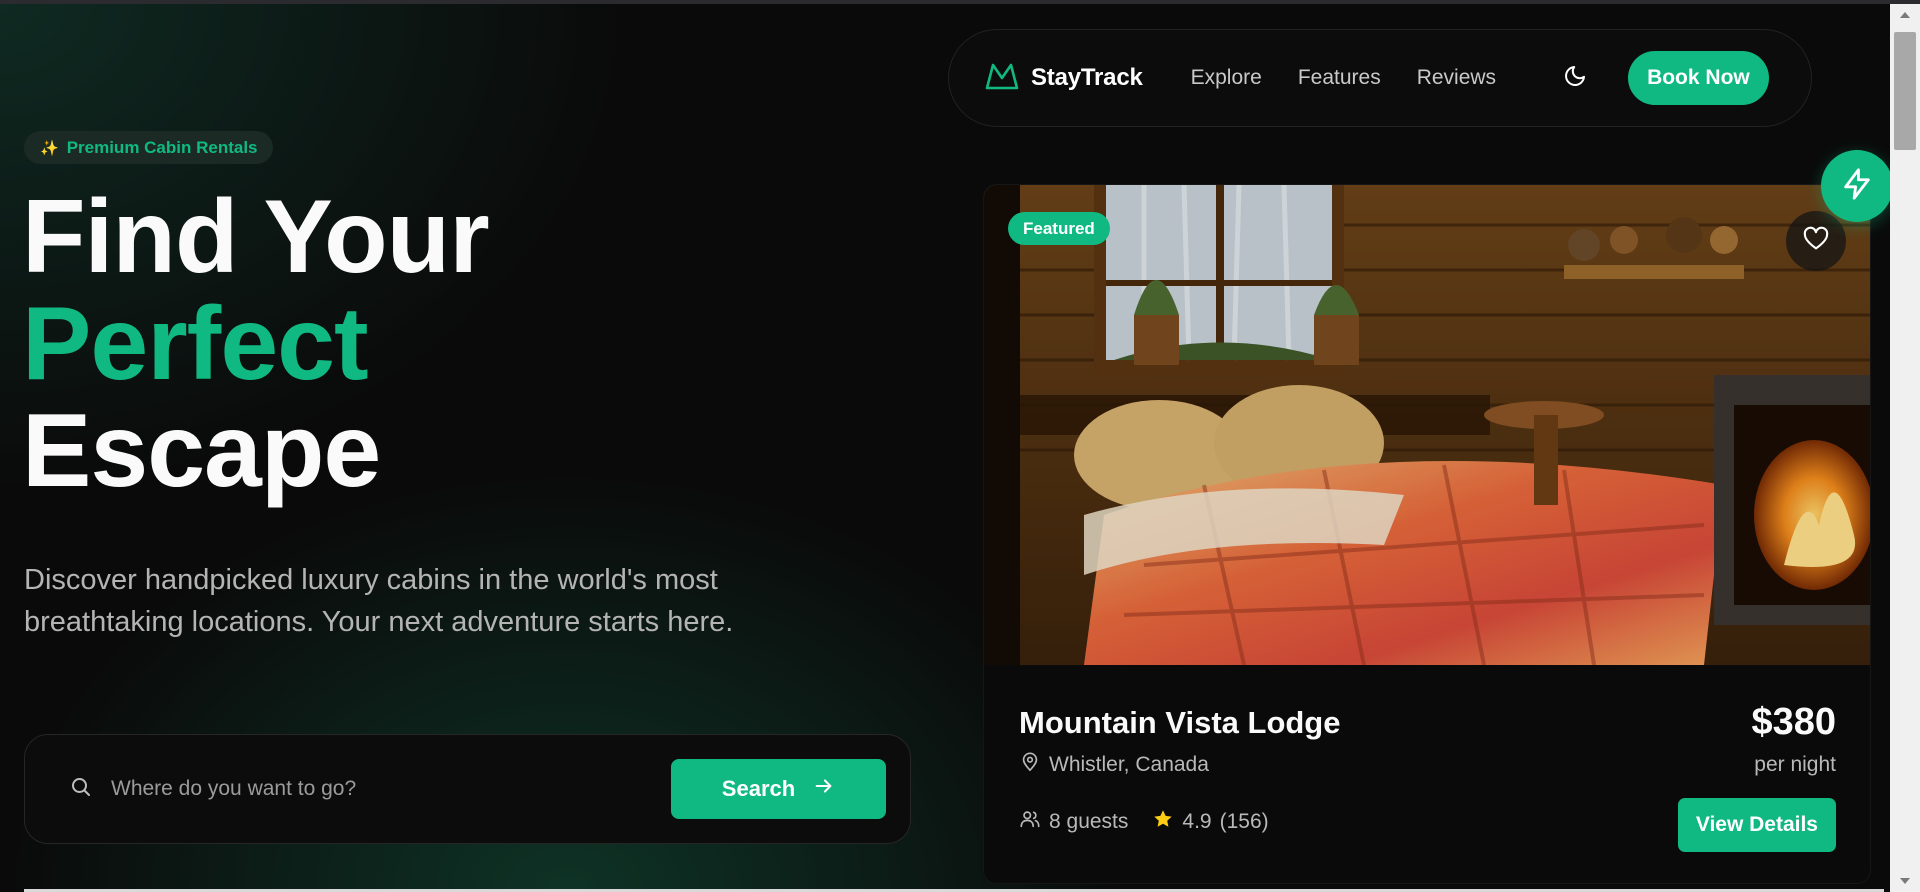 This screenshot has width=1920, height=892. What do you see at coordinates (1129, 764) in the screenshot?
I see `cabin-location-text: Whistler, Canada` at bounding box center [1129, 764].